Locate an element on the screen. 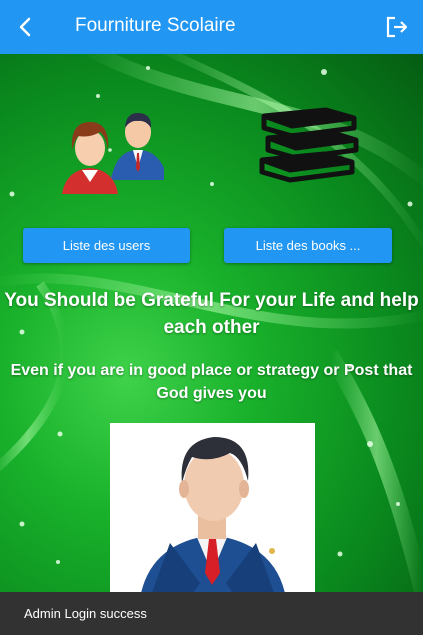 The image size is (423, 635). page-title: Fourniture Scolaire is located at coordinates (155, 25).